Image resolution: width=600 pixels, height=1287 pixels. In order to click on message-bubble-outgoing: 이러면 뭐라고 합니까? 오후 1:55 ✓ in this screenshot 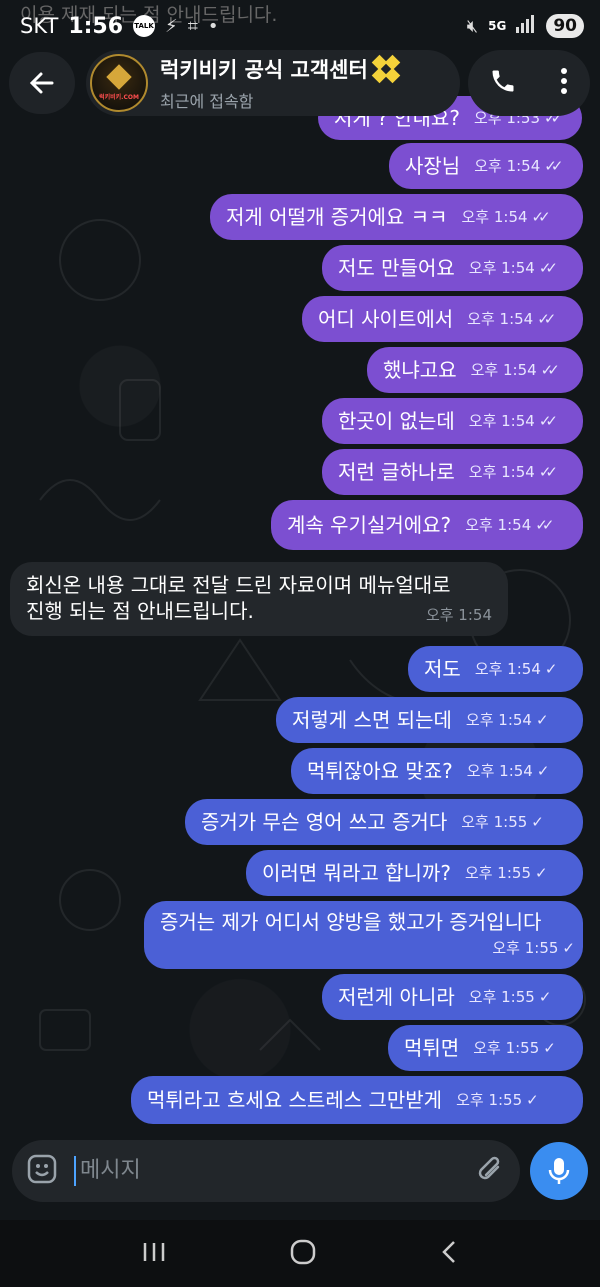, I will do `click(414, 873)`.